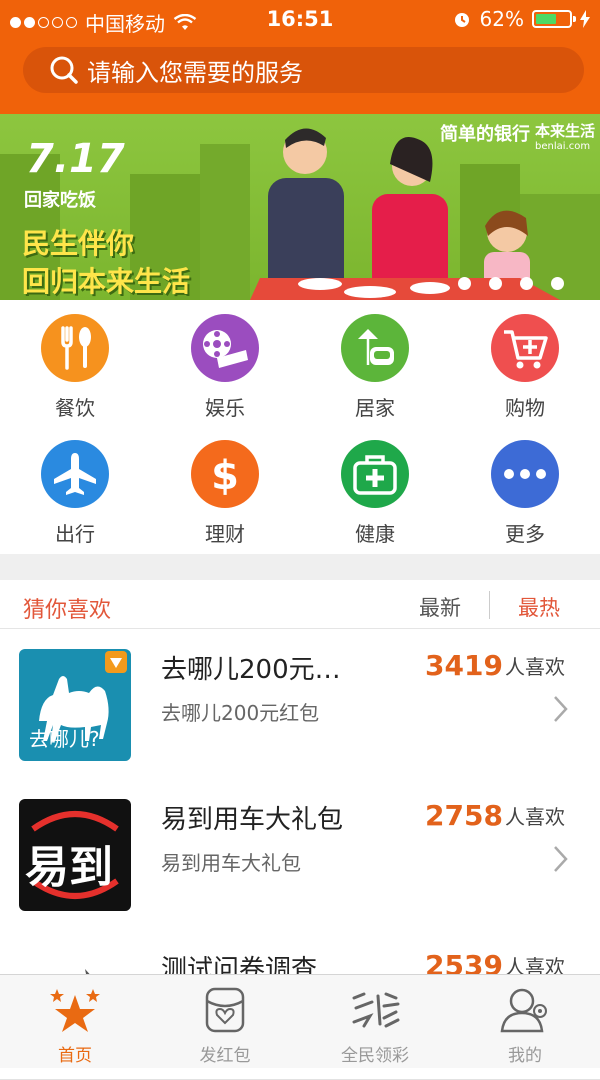  Describe the element at coordinates (64, 70) in the screenshot. I see `search-icon` at that location.